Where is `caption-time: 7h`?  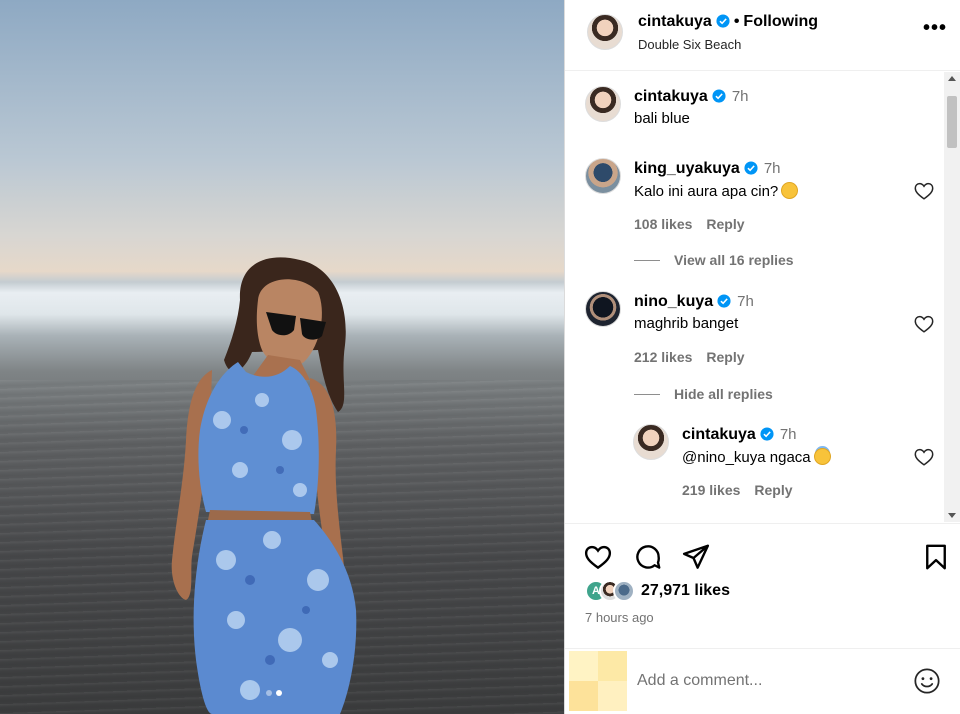
caption-time: 7h is located at coordinates (740, 96).